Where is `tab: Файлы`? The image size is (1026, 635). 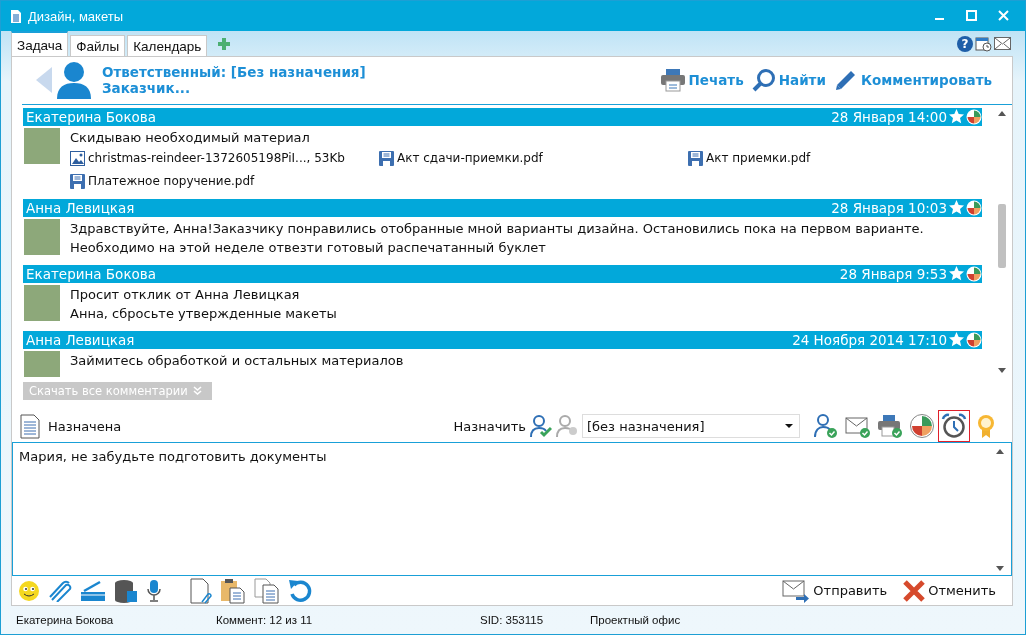
tab: Файлы is located at coordinates (98, 45).